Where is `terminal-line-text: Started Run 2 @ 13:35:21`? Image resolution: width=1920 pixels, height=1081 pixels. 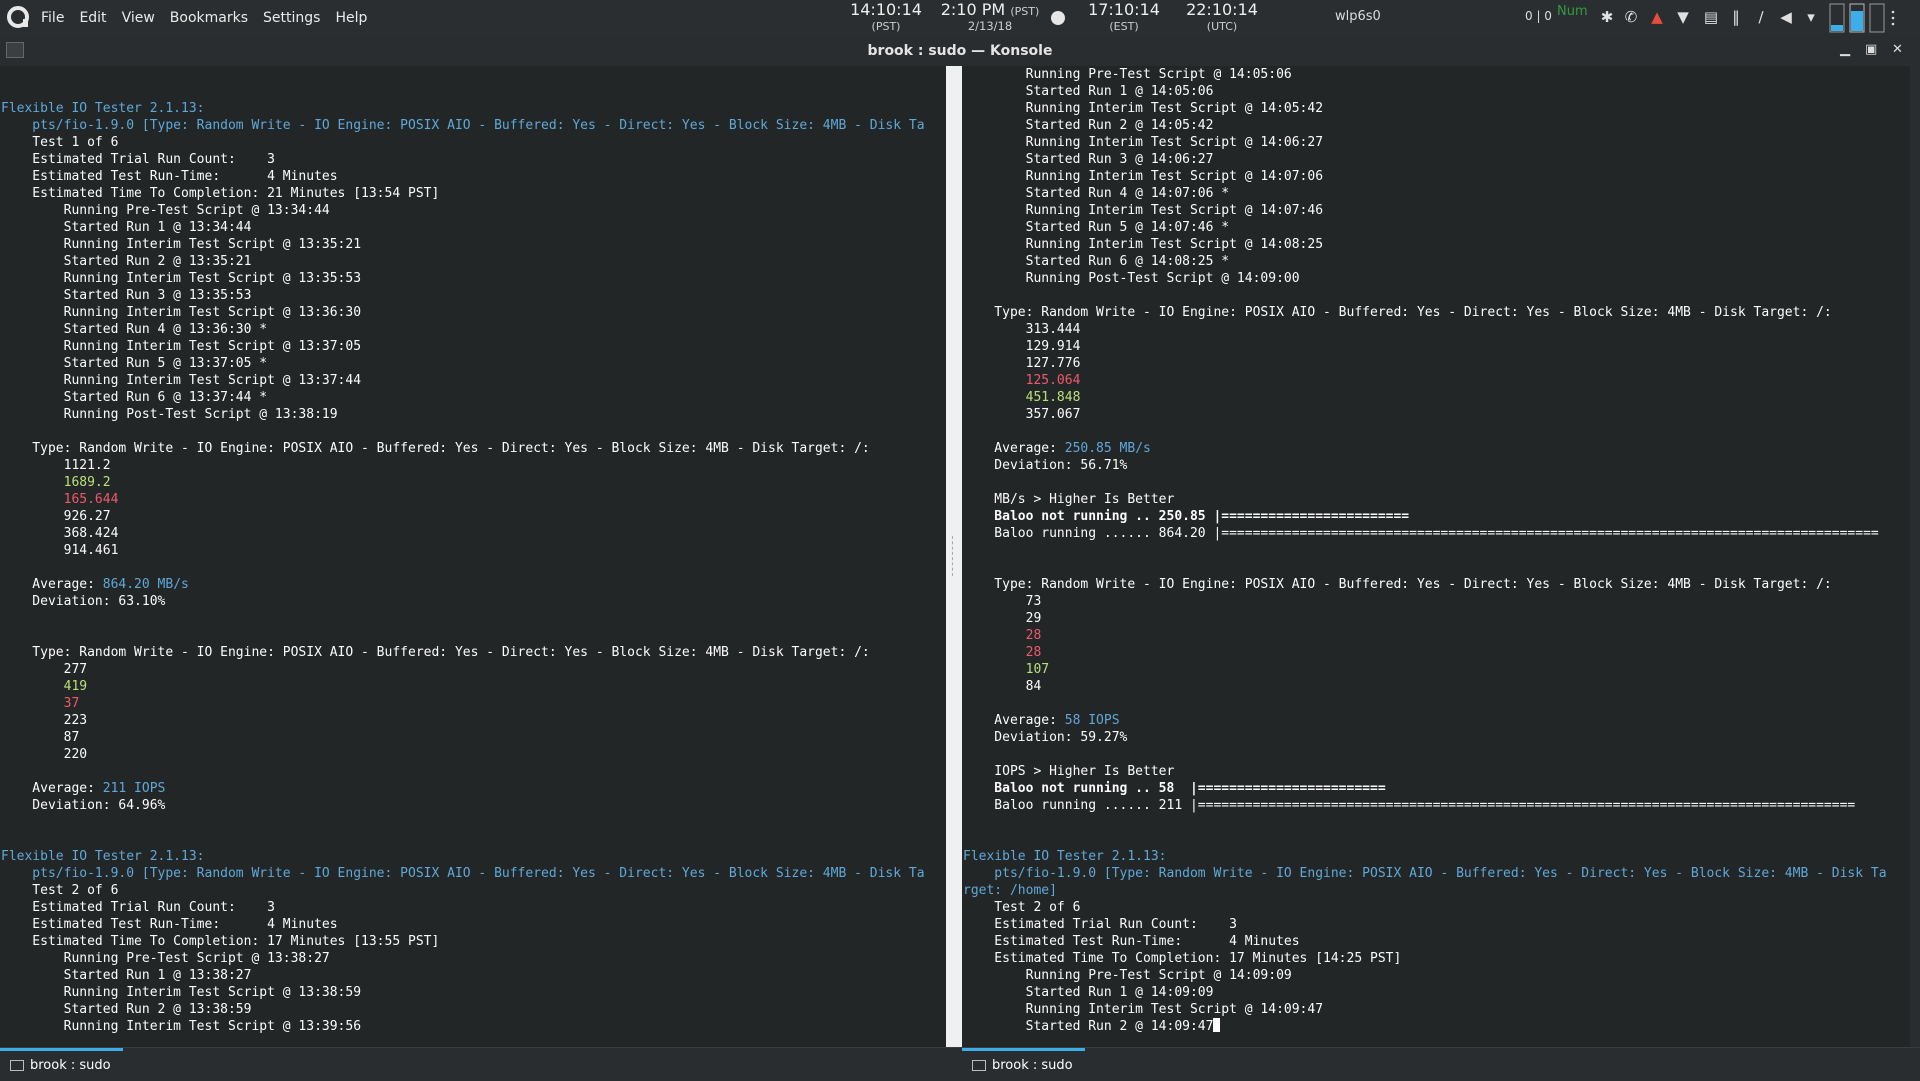 terminal-line-text: Started Run 2 @ 13:35:21 is located at coordinates (126, 261).